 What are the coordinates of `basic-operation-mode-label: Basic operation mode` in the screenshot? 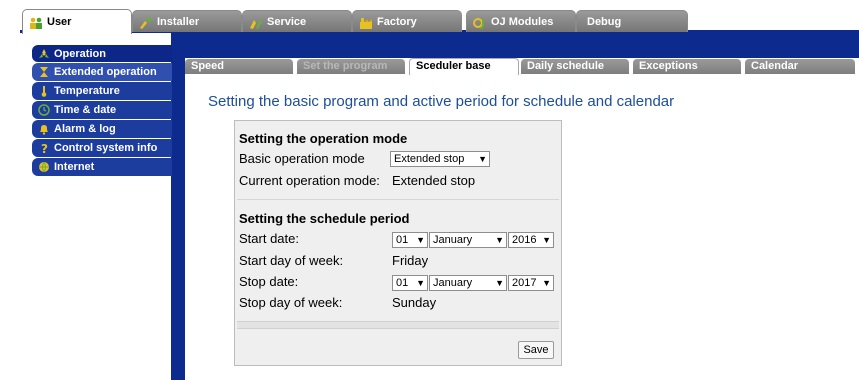 It's located at (302, 158).